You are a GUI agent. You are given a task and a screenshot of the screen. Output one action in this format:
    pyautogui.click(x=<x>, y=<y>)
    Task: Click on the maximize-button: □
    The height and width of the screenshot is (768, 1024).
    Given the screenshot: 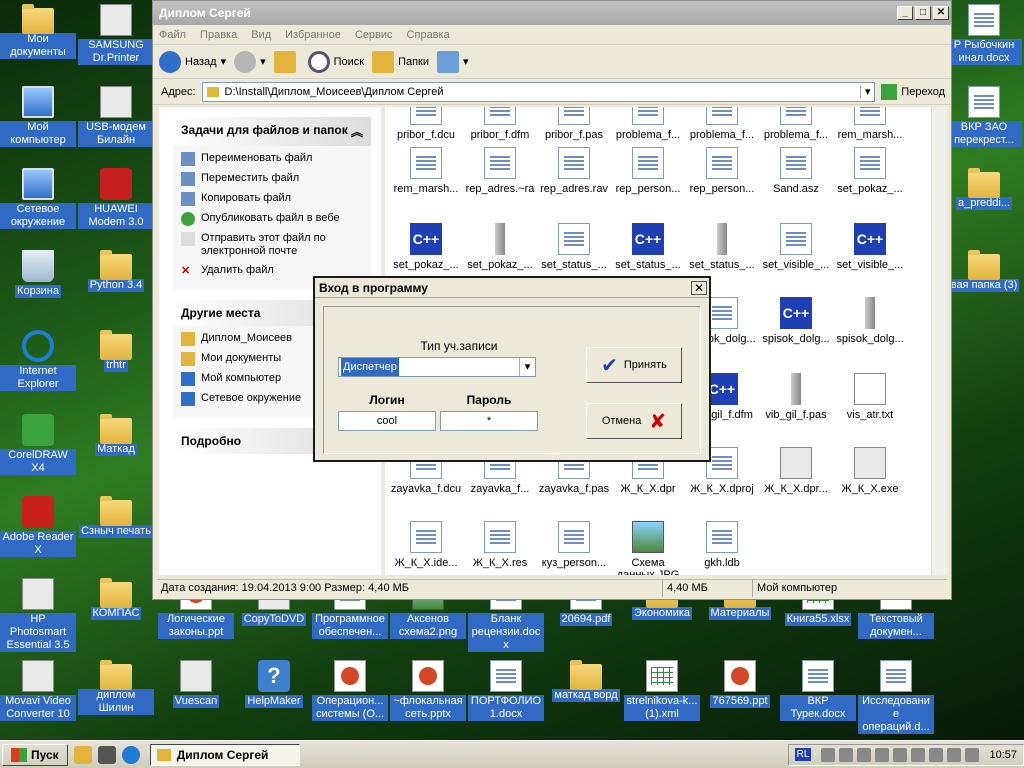 What is the action you would take?
    pyautogui.click(x=923, y=13)
    